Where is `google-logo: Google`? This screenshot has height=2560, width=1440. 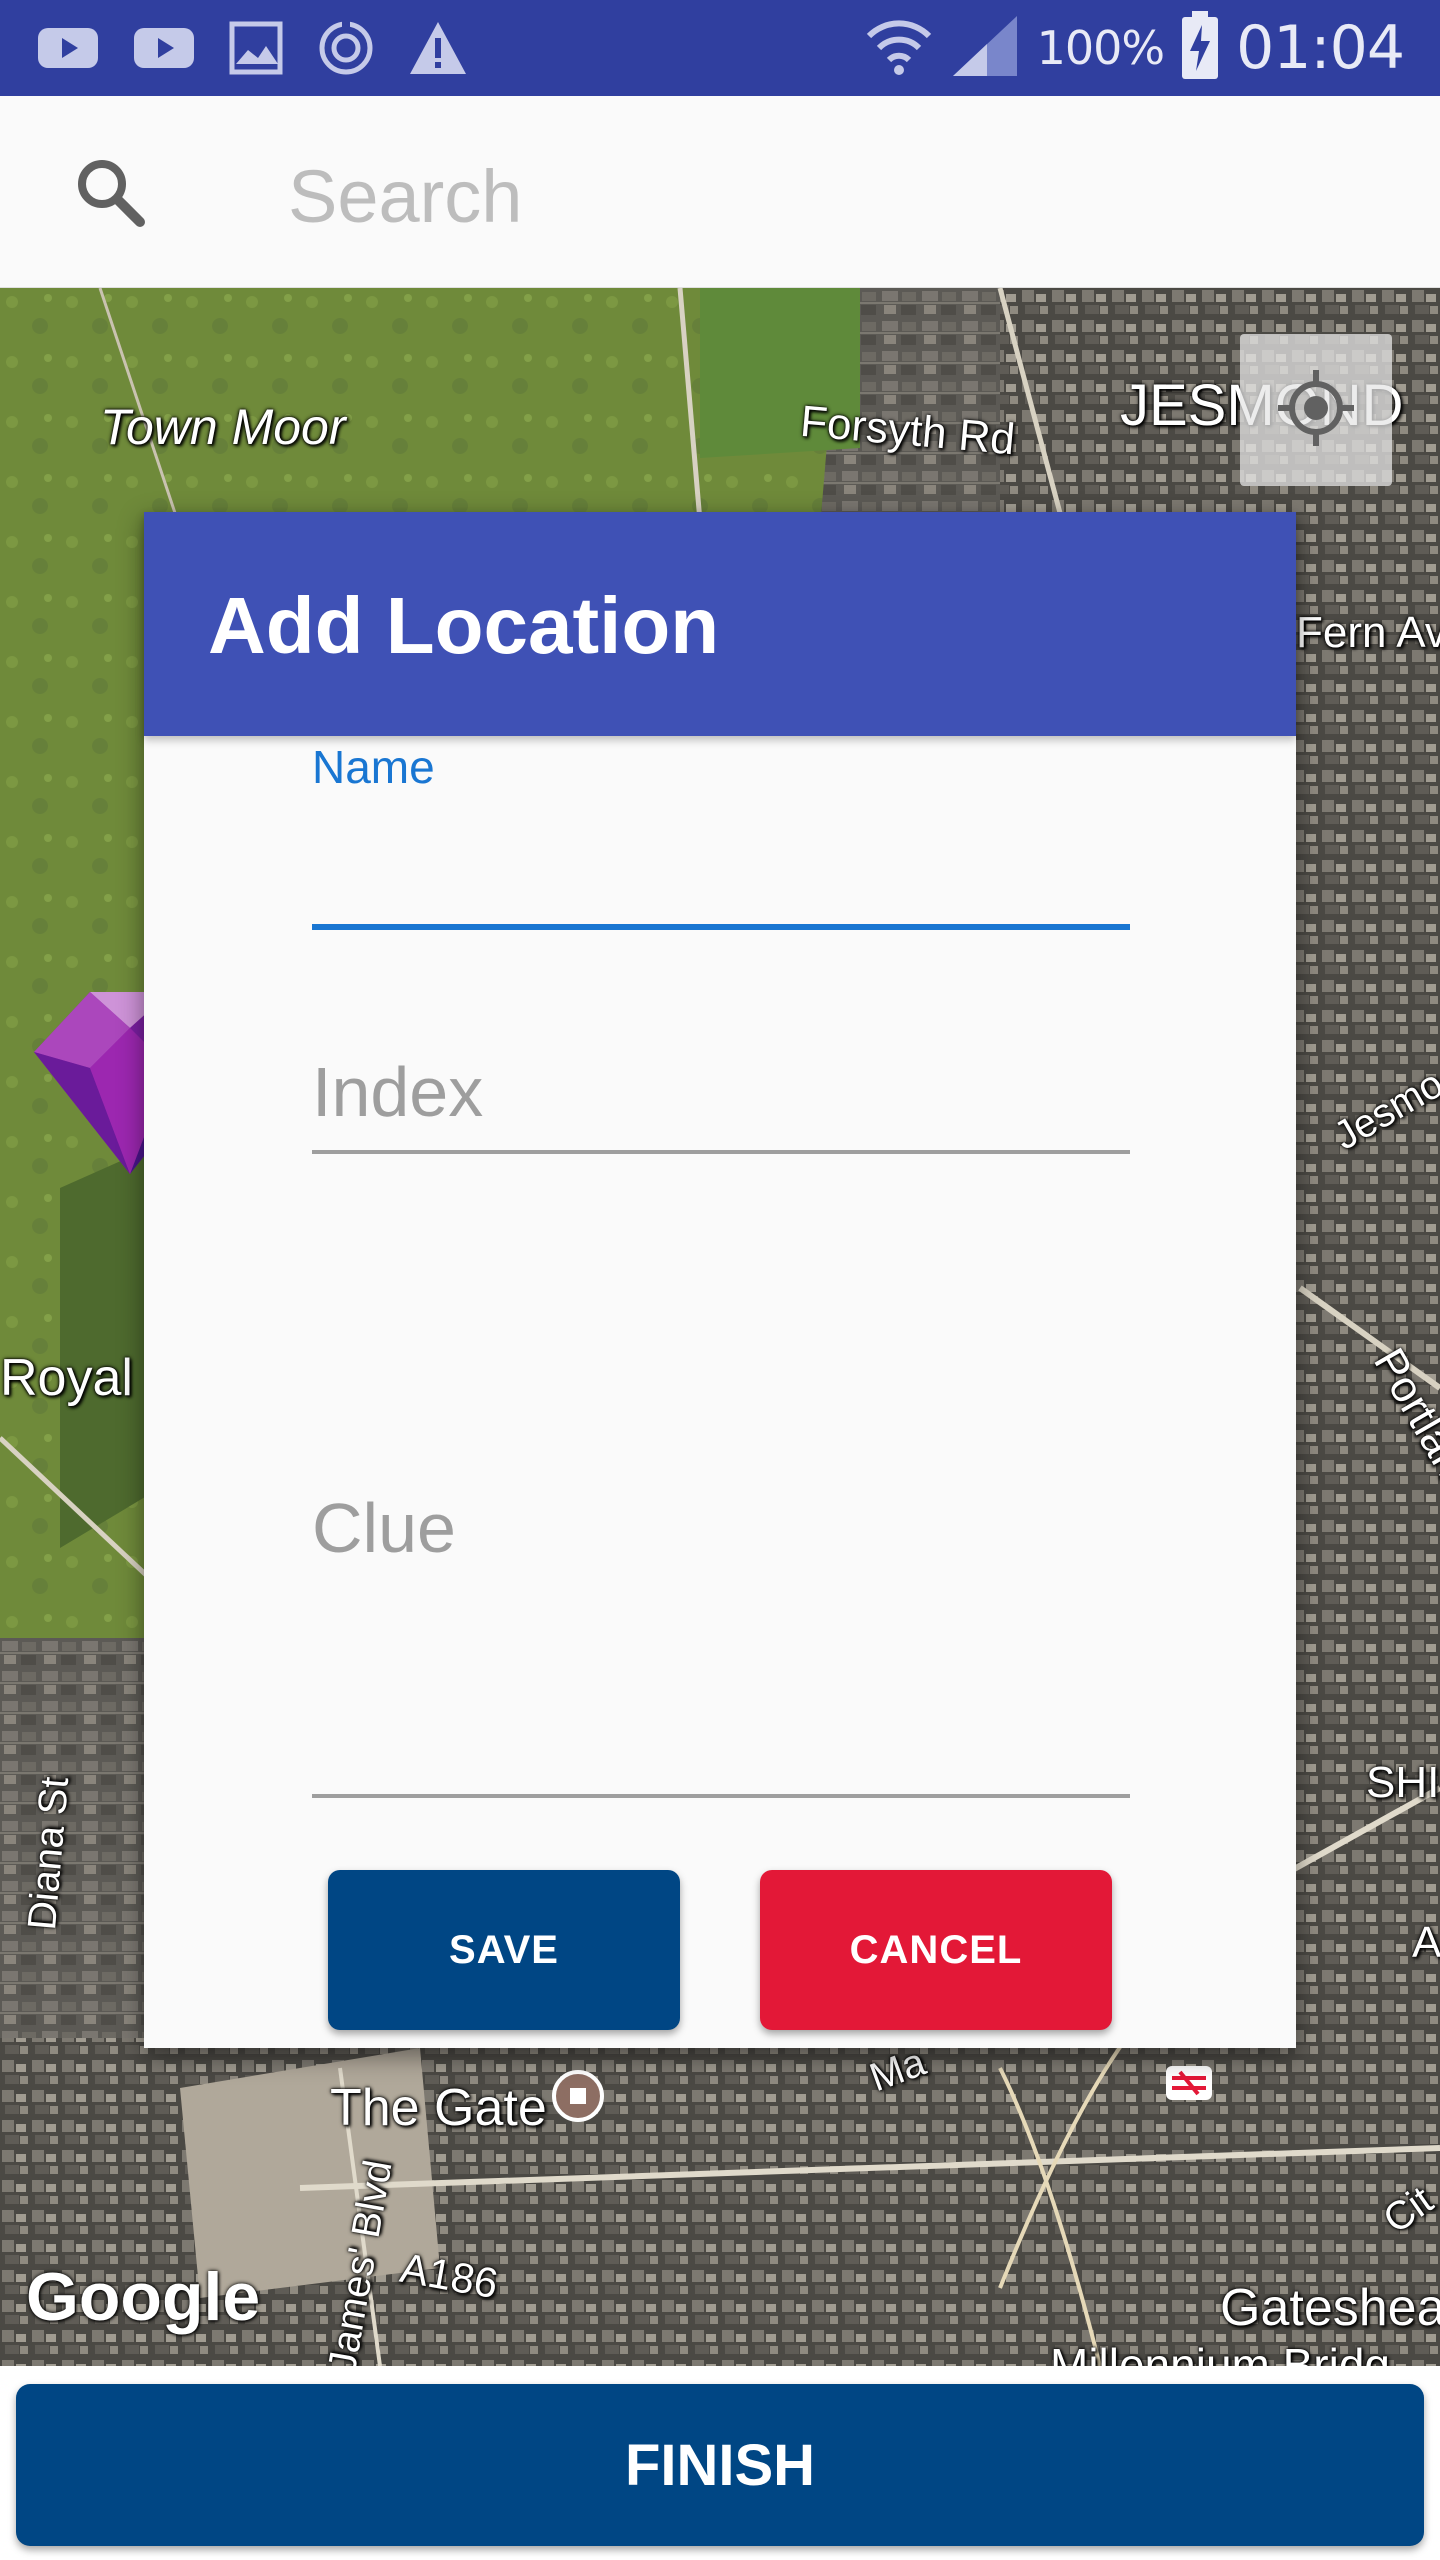
google-logo: Google is located at coordinates (143, 2297).